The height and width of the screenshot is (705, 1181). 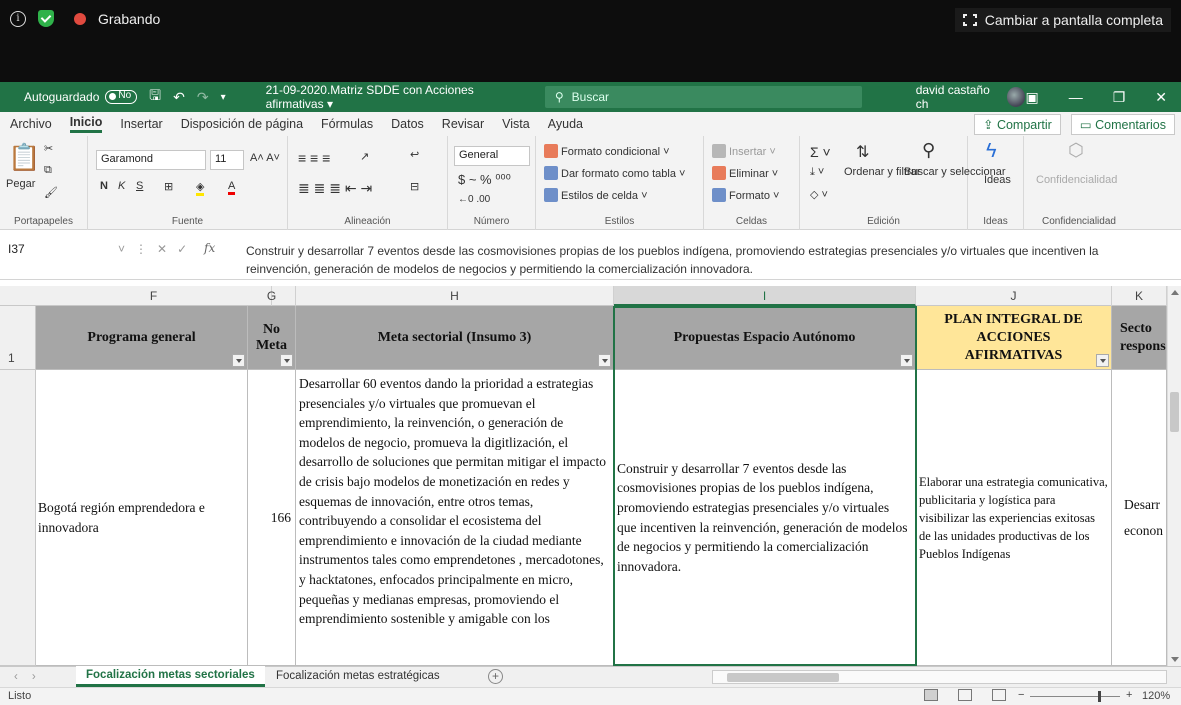 I want to click on avatar, so click(x=1016, y=97).